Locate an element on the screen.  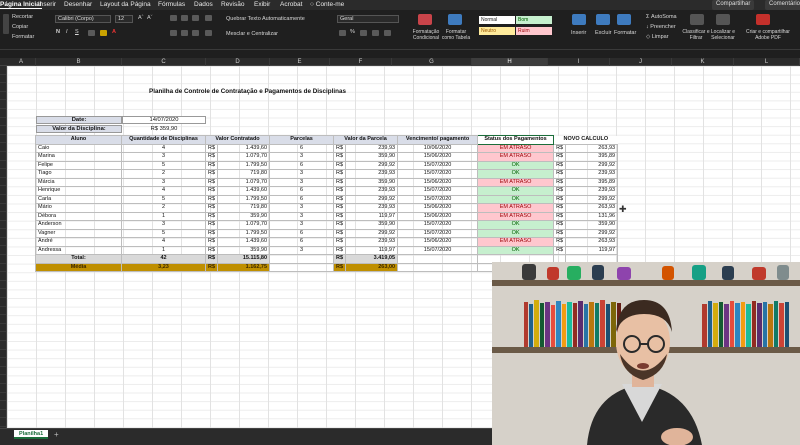
insert-cells-icon is located at coordinates (579, 19).